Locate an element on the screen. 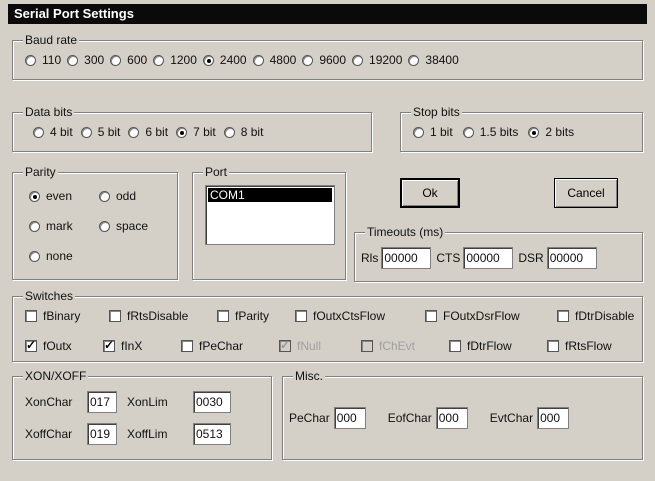 This screenshot has width=655, height=481. parity-mark-radio is located at coordinates (34, 226).